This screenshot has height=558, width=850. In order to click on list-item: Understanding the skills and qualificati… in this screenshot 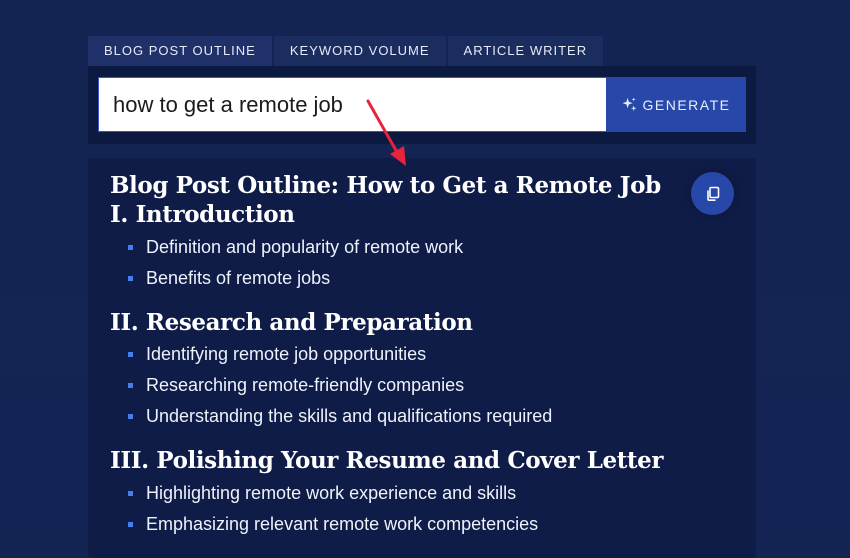, I will do `click(340, 416)`.